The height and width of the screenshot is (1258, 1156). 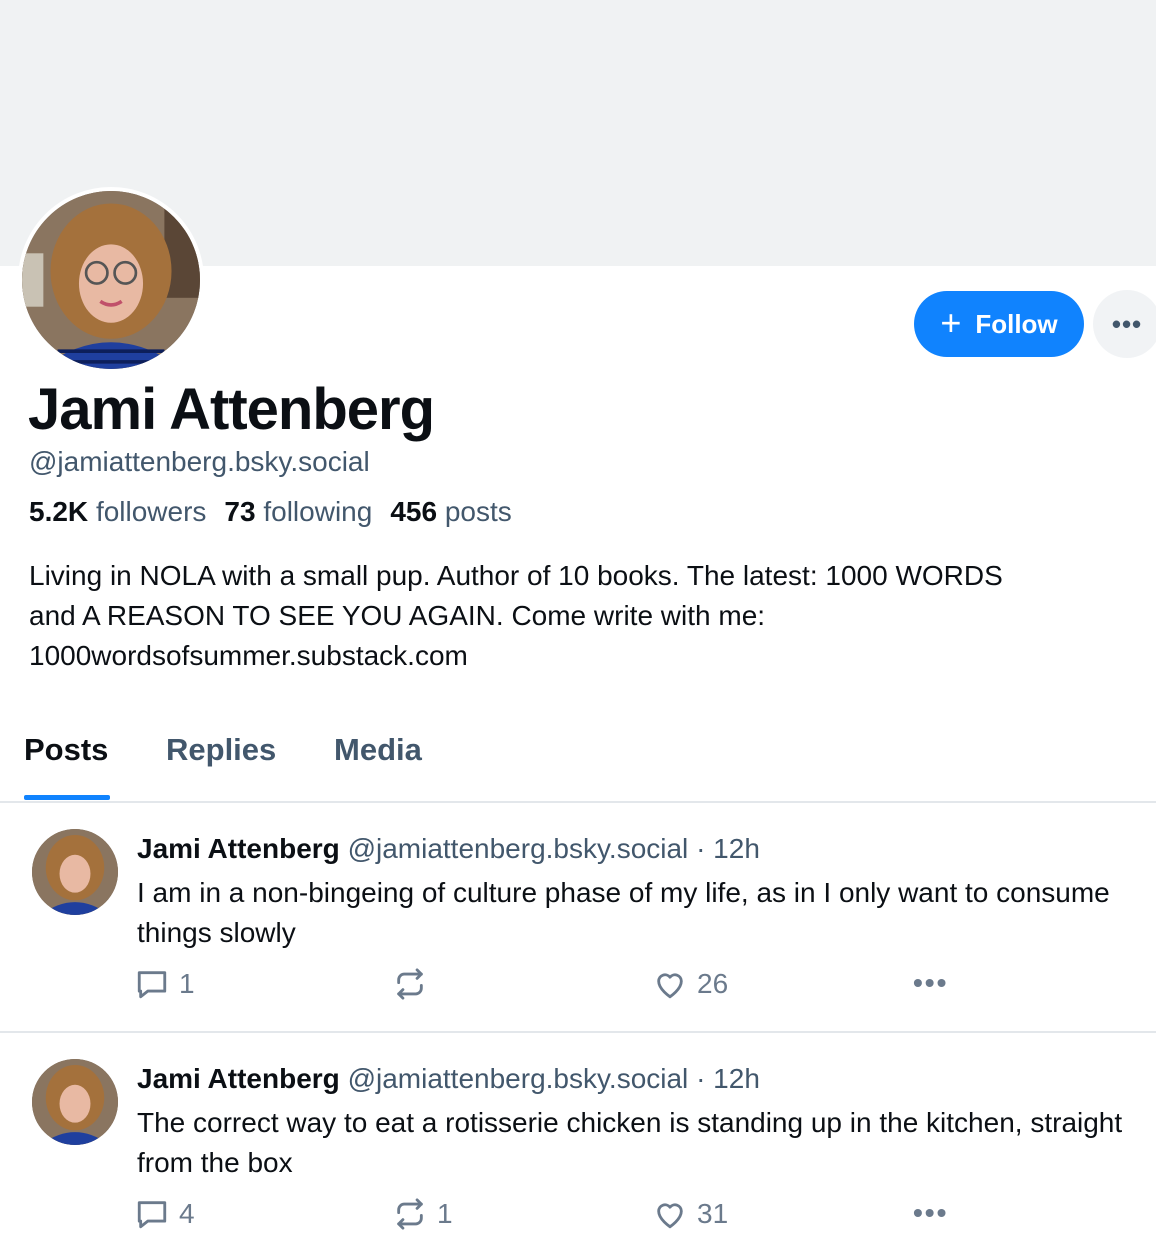 I want to click on reply-count: 1, so click(x=187, y=983).